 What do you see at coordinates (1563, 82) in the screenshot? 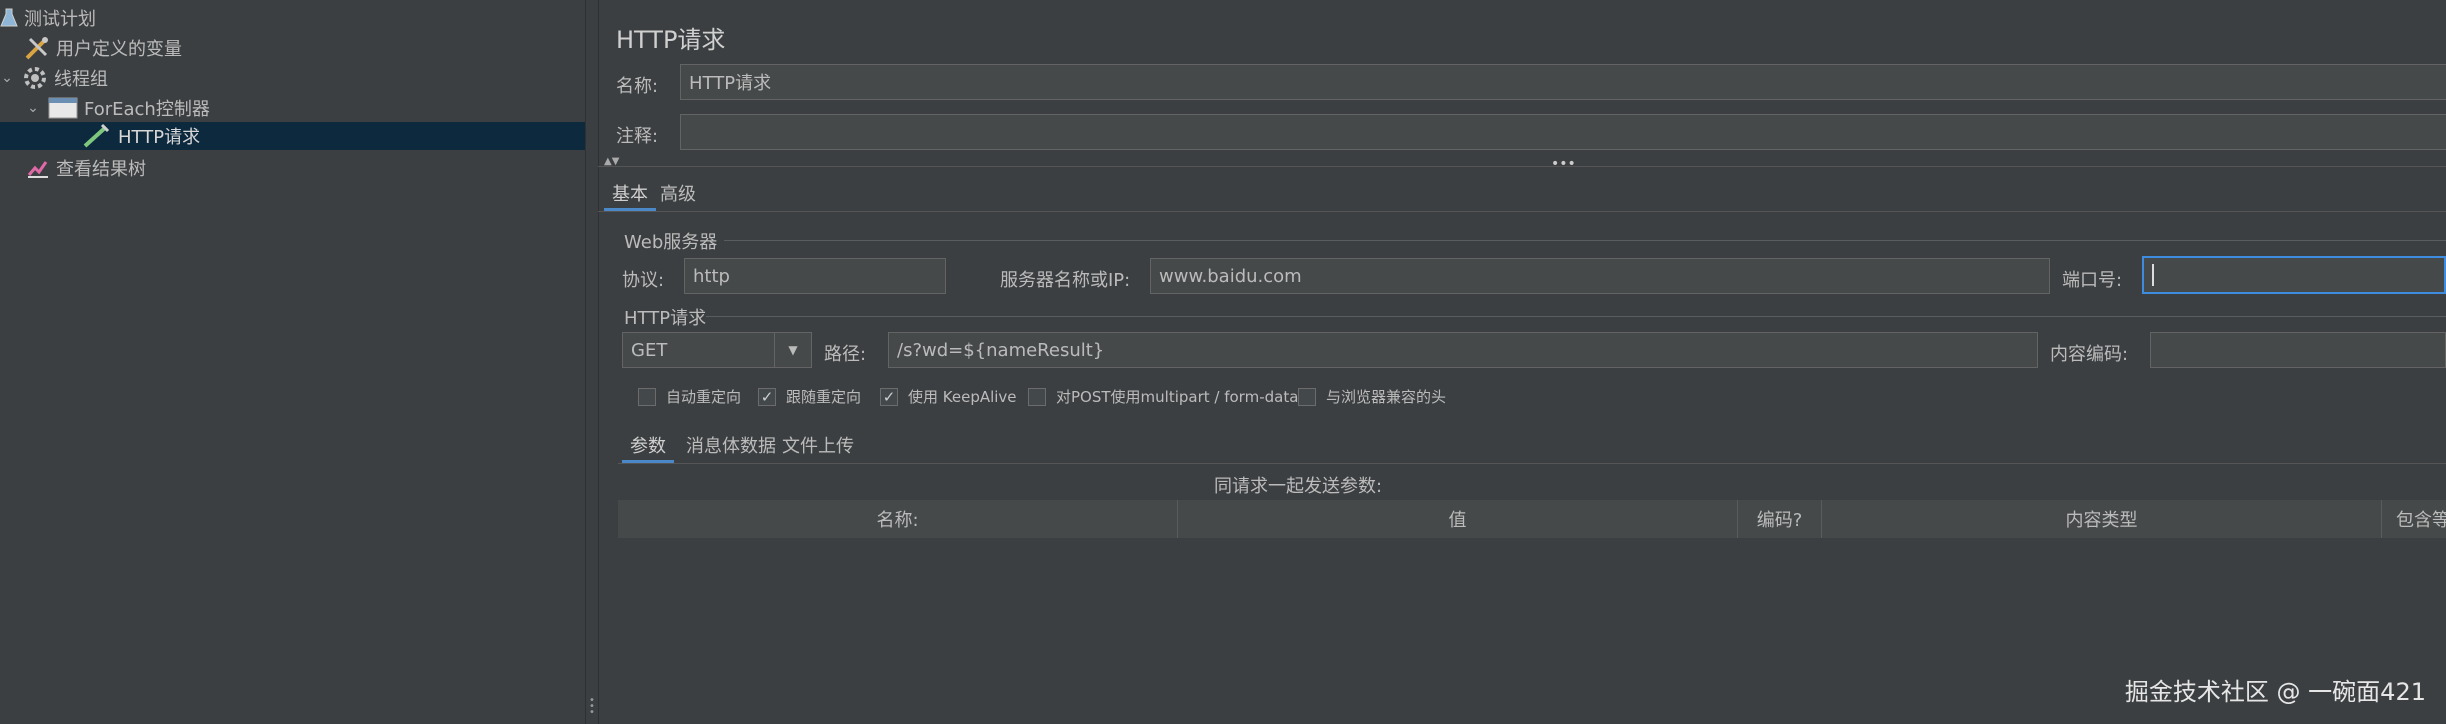
I see `name-field: HTTP请求` at bounding box center [1563, 82].